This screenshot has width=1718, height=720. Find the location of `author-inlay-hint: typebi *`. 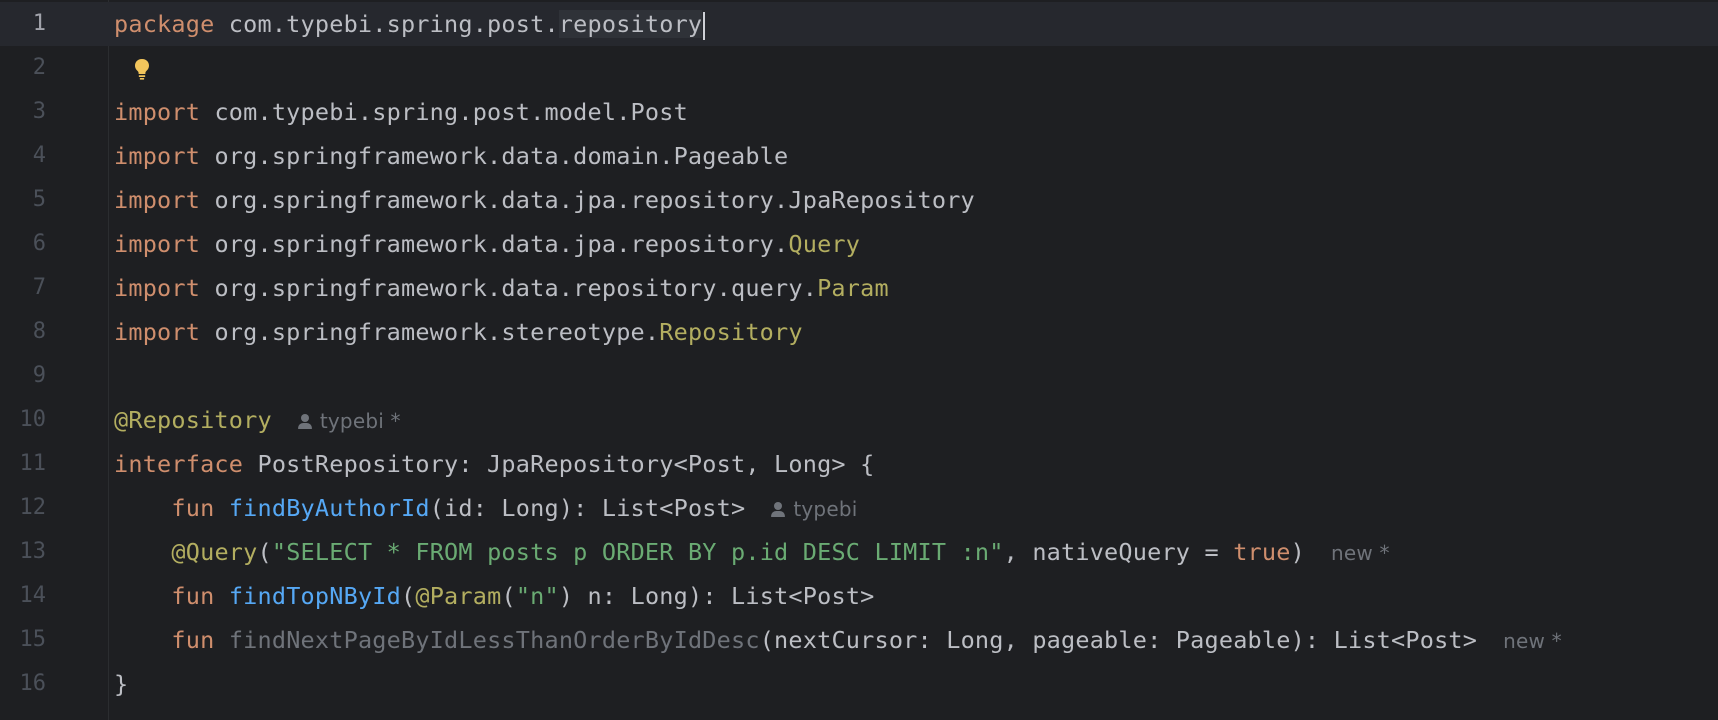

author-inlay-hint: typebi * is located at coordinates (349, 421).